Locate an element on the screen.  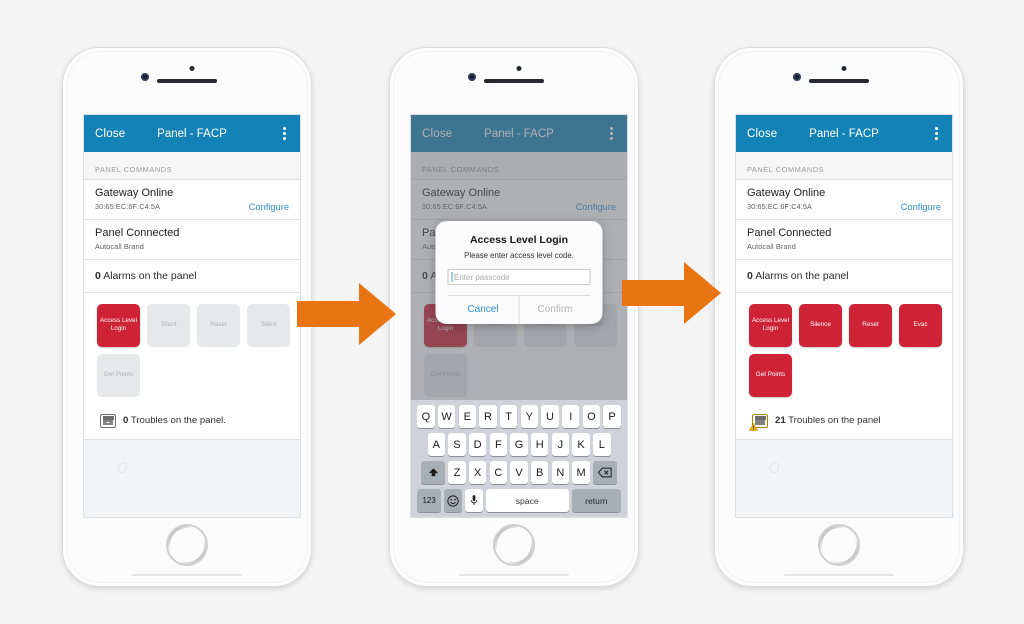
command-button-evac: Evac is located at coordinates (920, 325).